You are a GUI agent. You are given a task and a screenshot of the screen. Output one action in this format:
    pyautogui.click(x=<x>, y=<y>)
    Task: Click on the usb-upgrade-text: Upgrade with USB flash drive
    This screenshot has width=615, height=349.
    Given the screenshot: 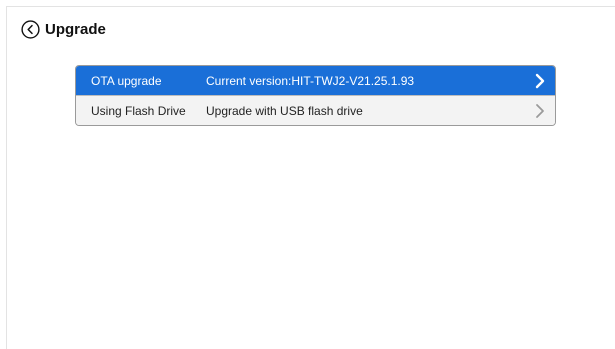 What is the action you would take?
    pyautogui.click(x=284, y=110)
    